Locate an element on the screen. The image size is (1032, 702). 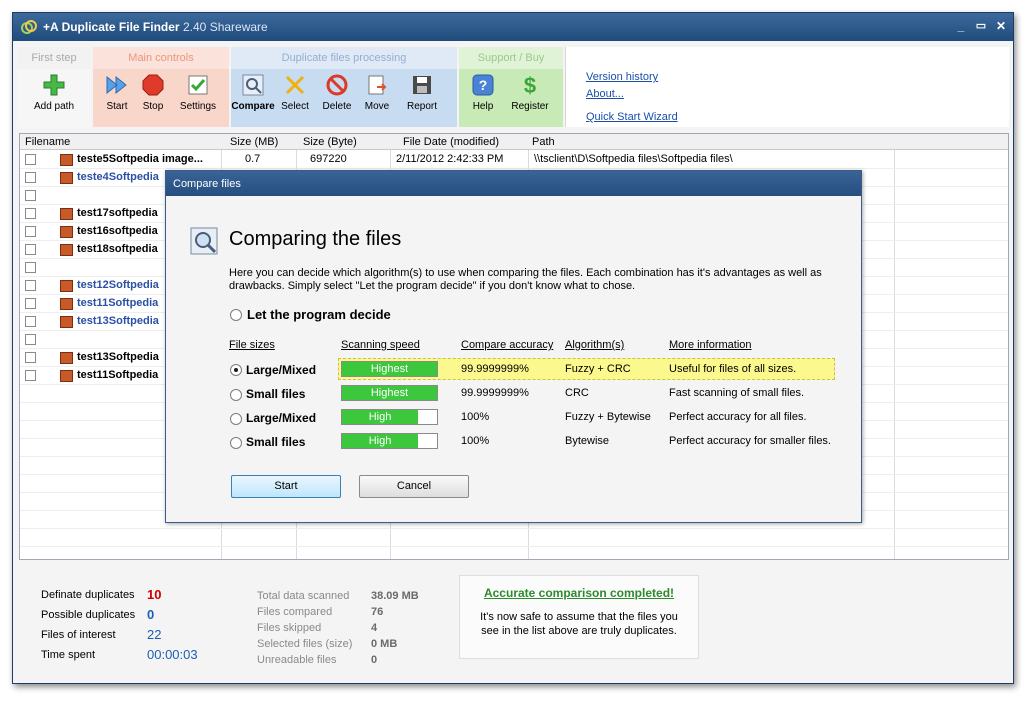
row-filename: test16softpedia is located at coordinates (117, 231).